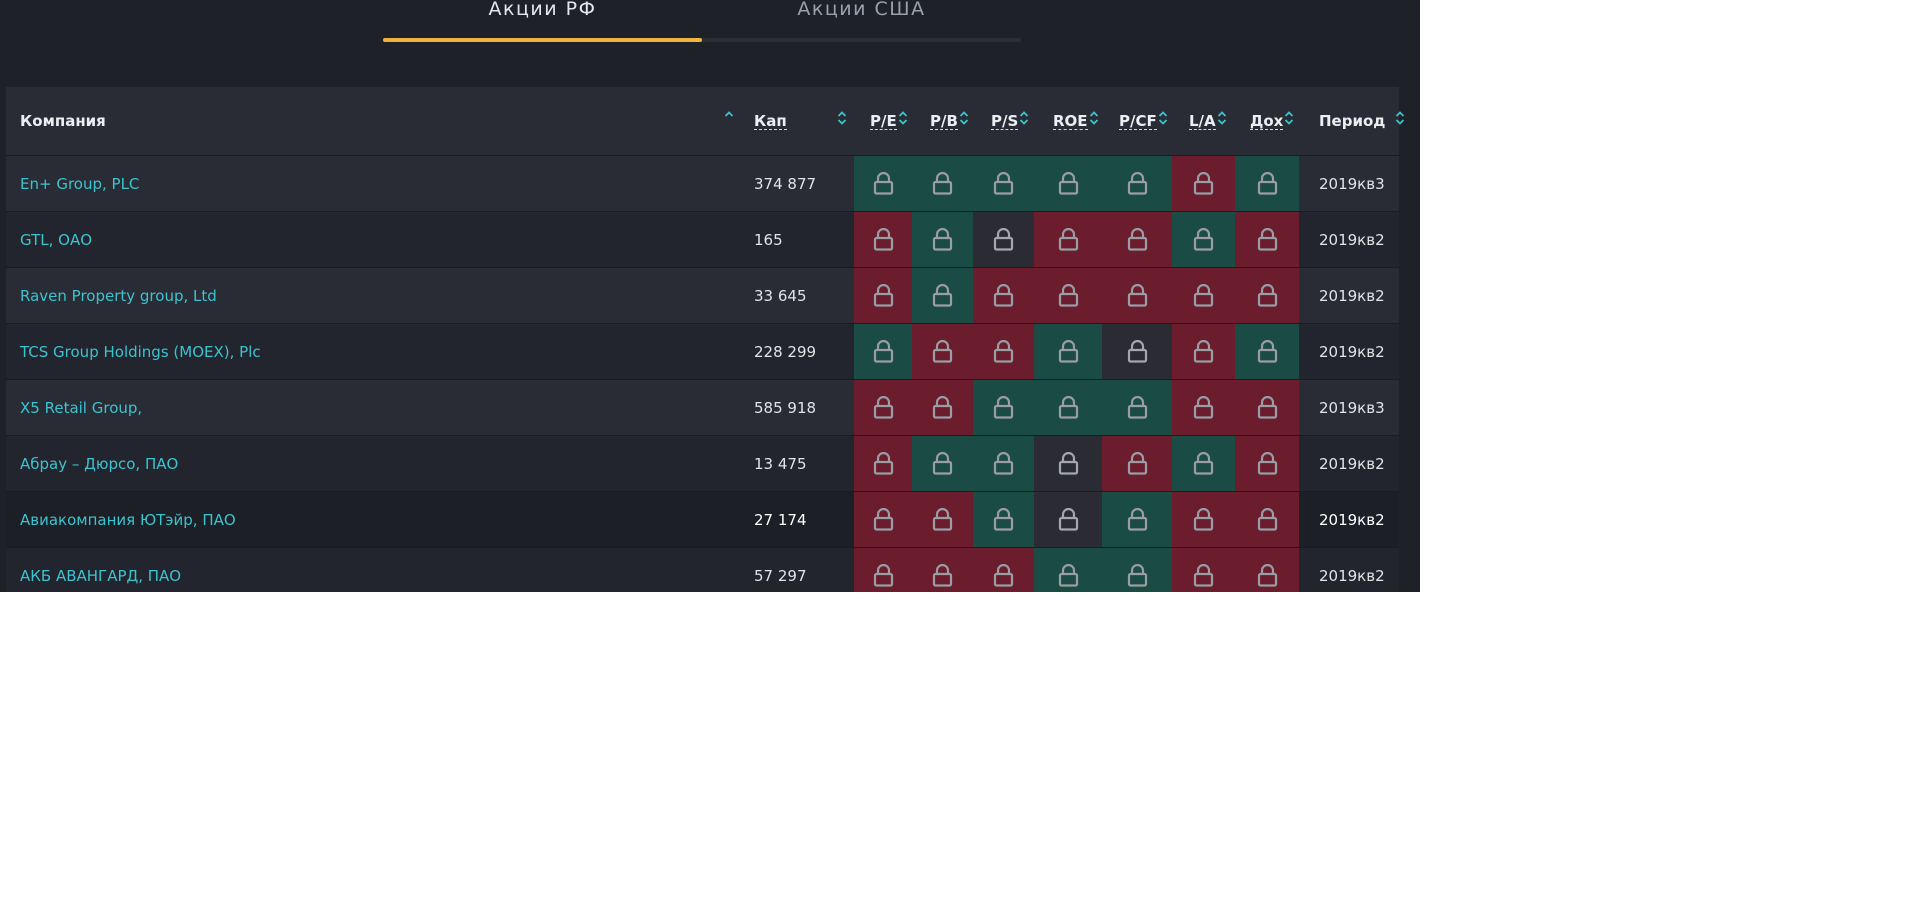 The width and height of the screenshot is (1914, 904). I want to click on sort-cap-button, so click(841, 121).